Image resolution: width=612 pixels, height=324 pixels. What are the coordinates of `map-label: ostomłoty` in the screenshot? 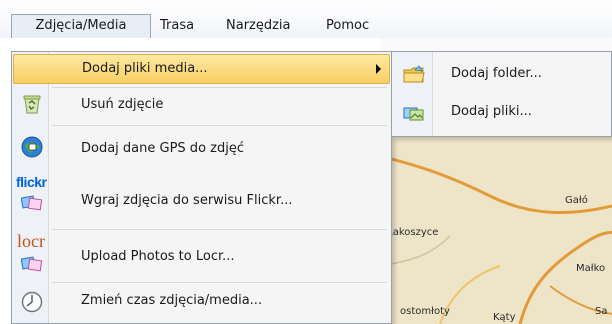 It's located at (425, 311).